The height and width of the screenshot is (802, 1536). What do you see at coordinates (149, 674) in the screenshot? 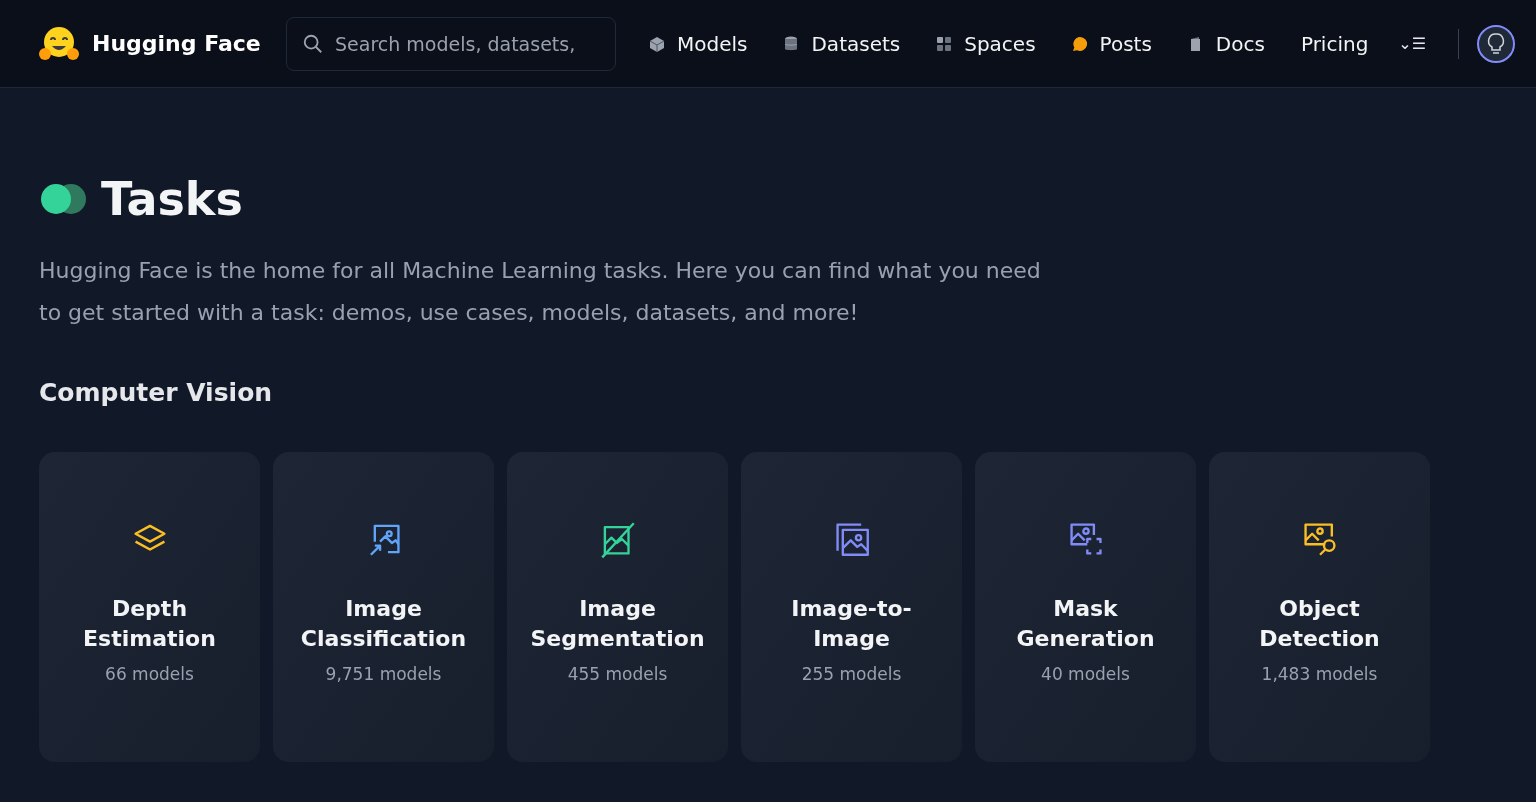
I see `model-count: 66 models` at bounding box center [149, 674].